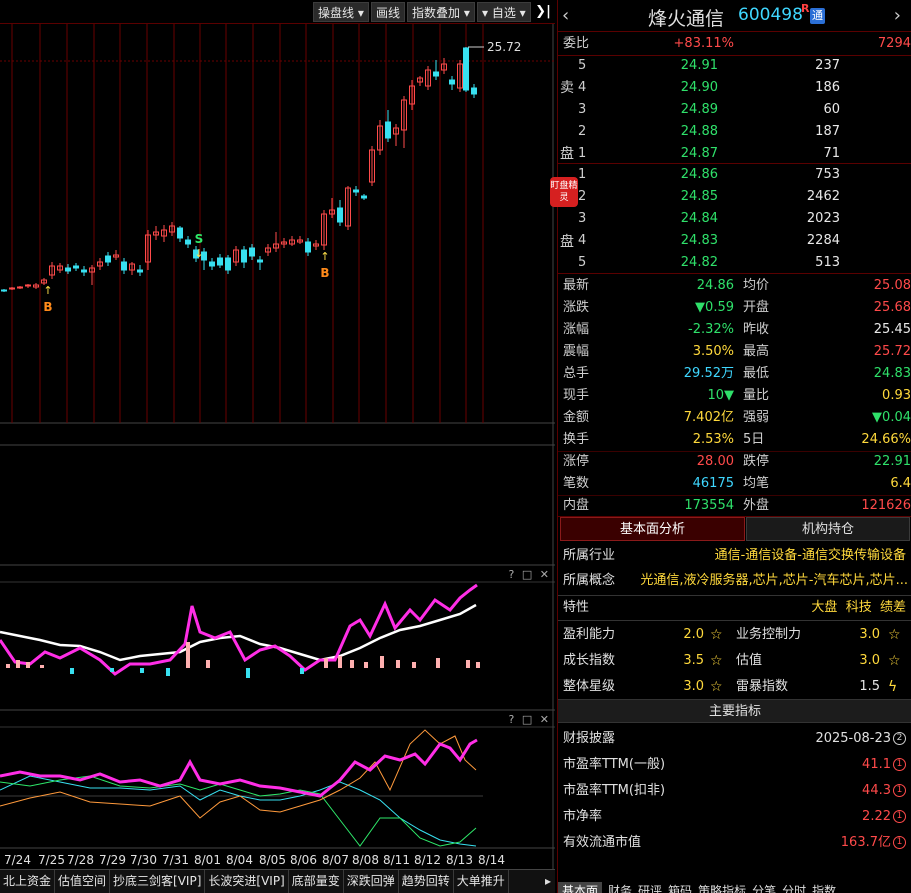  Describe the element at coordinates (827, 87) in the screenshot. I see `level-volume: 186` at that location.